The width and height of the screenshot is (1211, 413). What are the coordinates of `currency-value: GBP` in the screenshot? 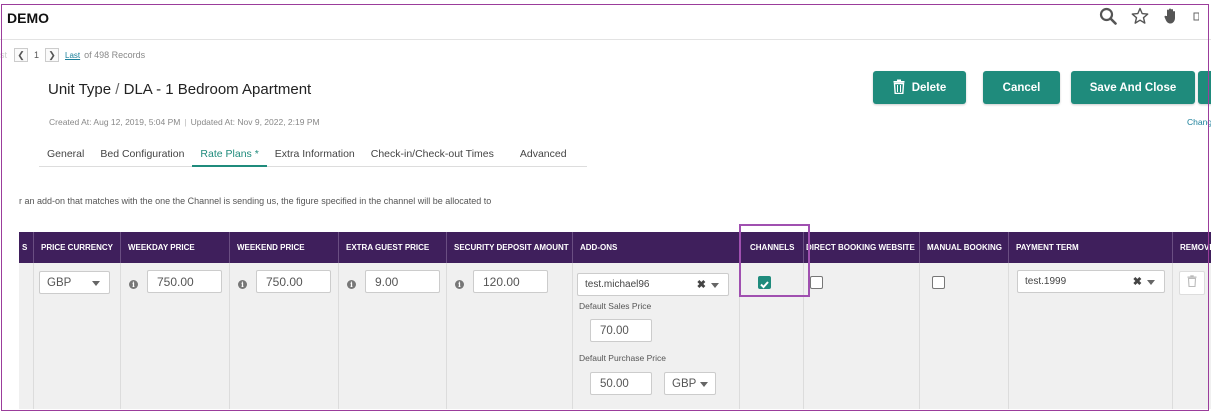 It's located at (59, 282).